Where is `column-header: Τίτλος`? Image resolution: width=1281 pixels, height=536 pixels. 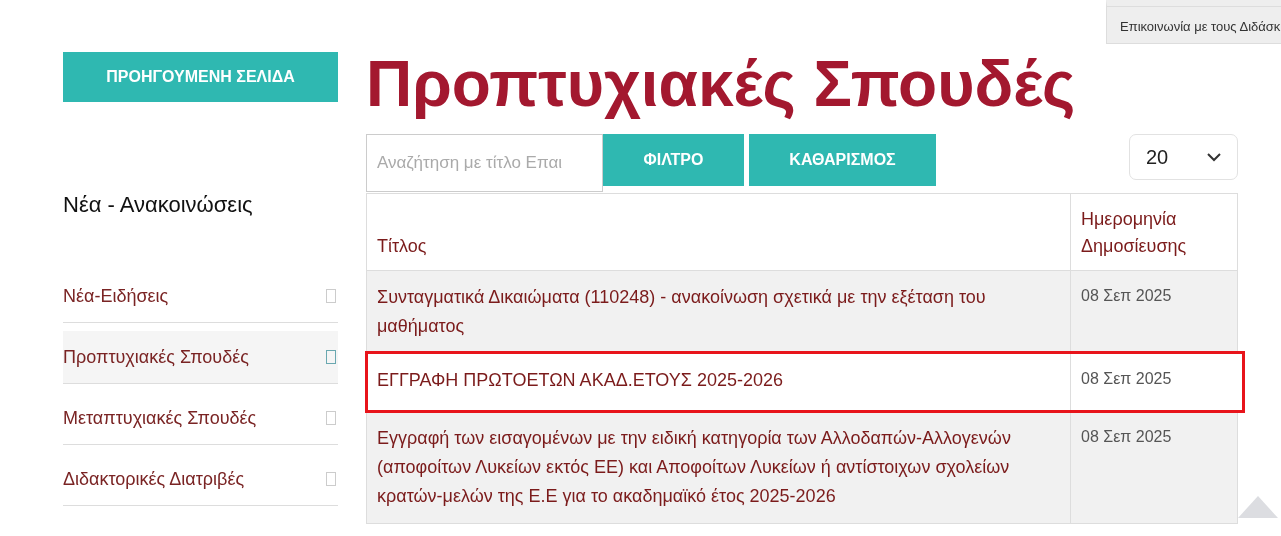
column-header: Τίτλος is located at coordinates (402, 246).